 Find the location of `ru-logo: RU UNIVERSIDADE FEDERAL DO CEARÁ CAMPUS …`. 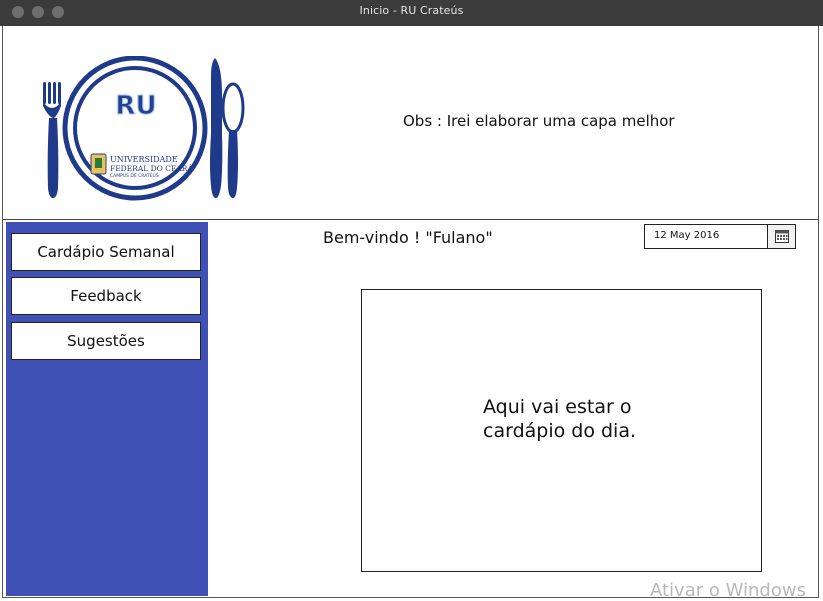

ru-logo: RU UNIVERSIDADE FEDERAL DO CEARÁ CAMPUS … is located at coordinates (144, 128).